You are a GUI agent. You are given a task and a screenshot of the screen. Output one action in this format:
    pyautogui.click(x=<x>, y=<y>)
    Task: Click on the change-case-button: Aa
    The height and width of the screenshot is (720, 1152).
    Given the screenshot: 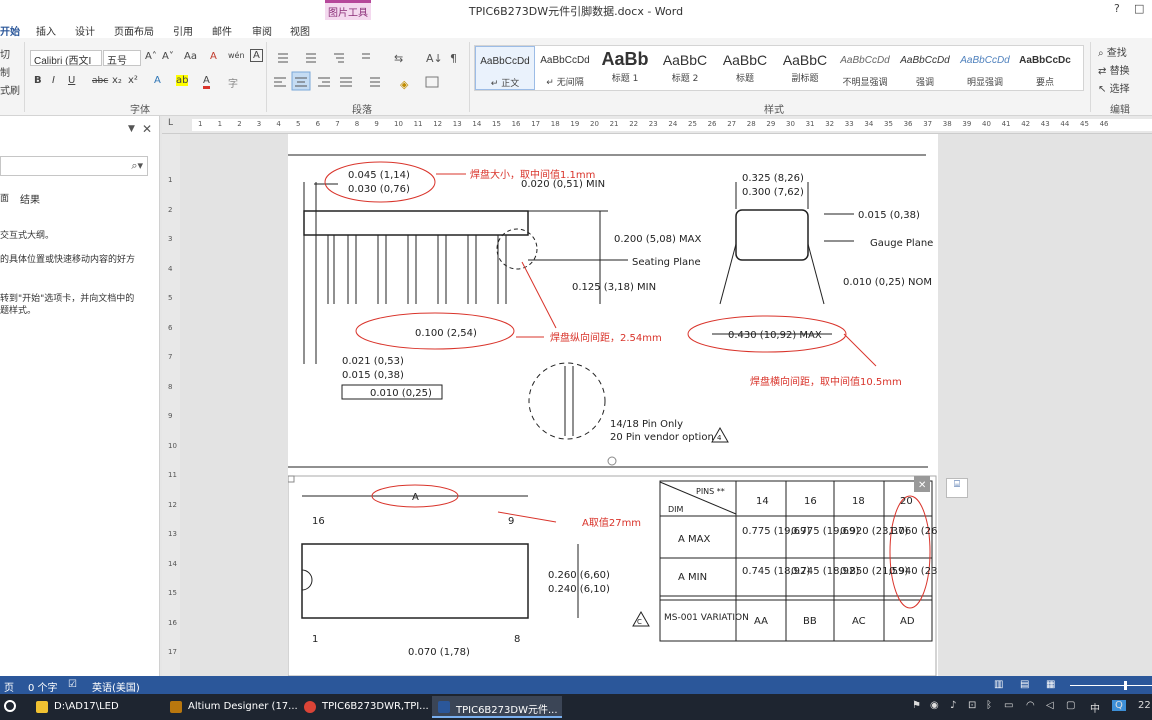 What is the action you would take?
    pyautogui.click(x=190, y=56)
    